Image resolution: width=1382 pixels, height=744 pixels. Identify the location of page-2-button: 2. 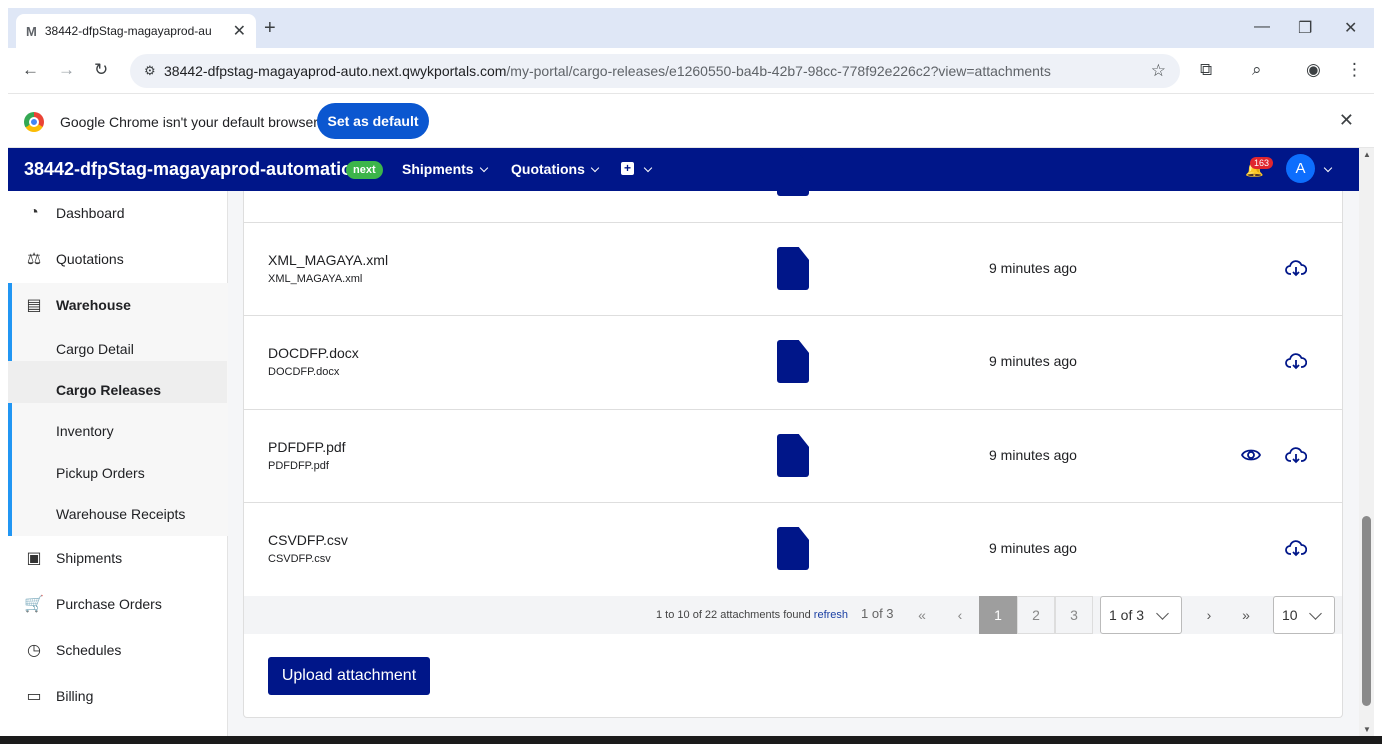
(1036, 615).